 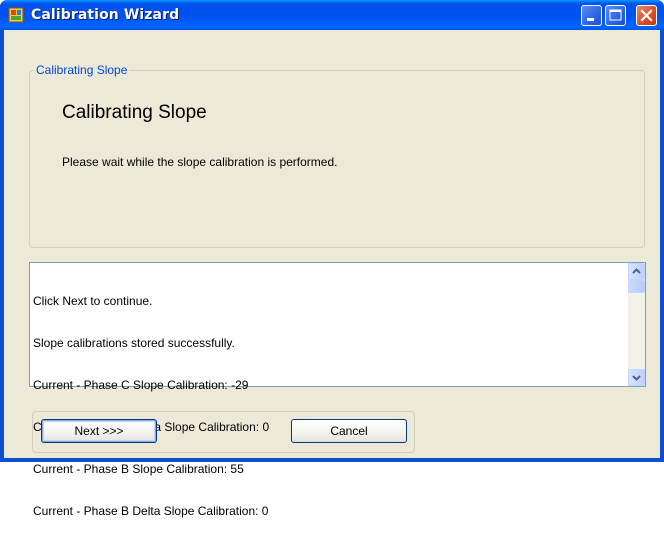 I want to click on group-box-legend: Calibrating Slope, so click(x=82, y=70).